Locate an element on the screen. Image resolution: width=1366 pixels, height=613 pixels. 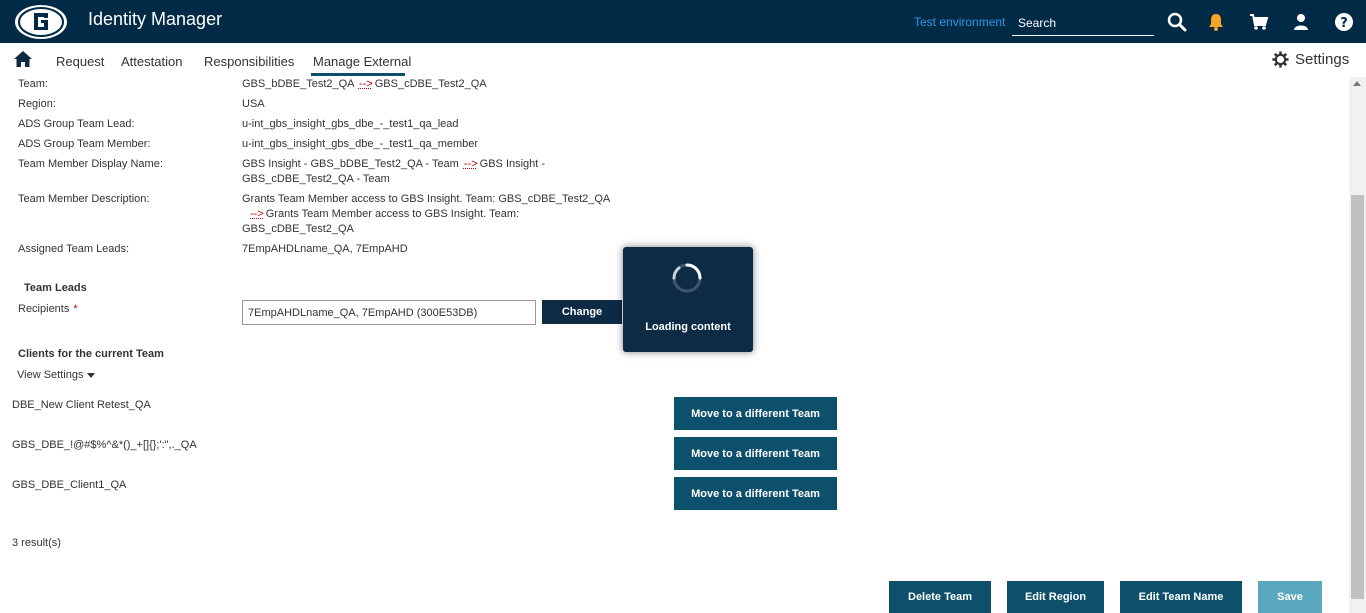
required-marker: * is located at coordinates (75, 309).